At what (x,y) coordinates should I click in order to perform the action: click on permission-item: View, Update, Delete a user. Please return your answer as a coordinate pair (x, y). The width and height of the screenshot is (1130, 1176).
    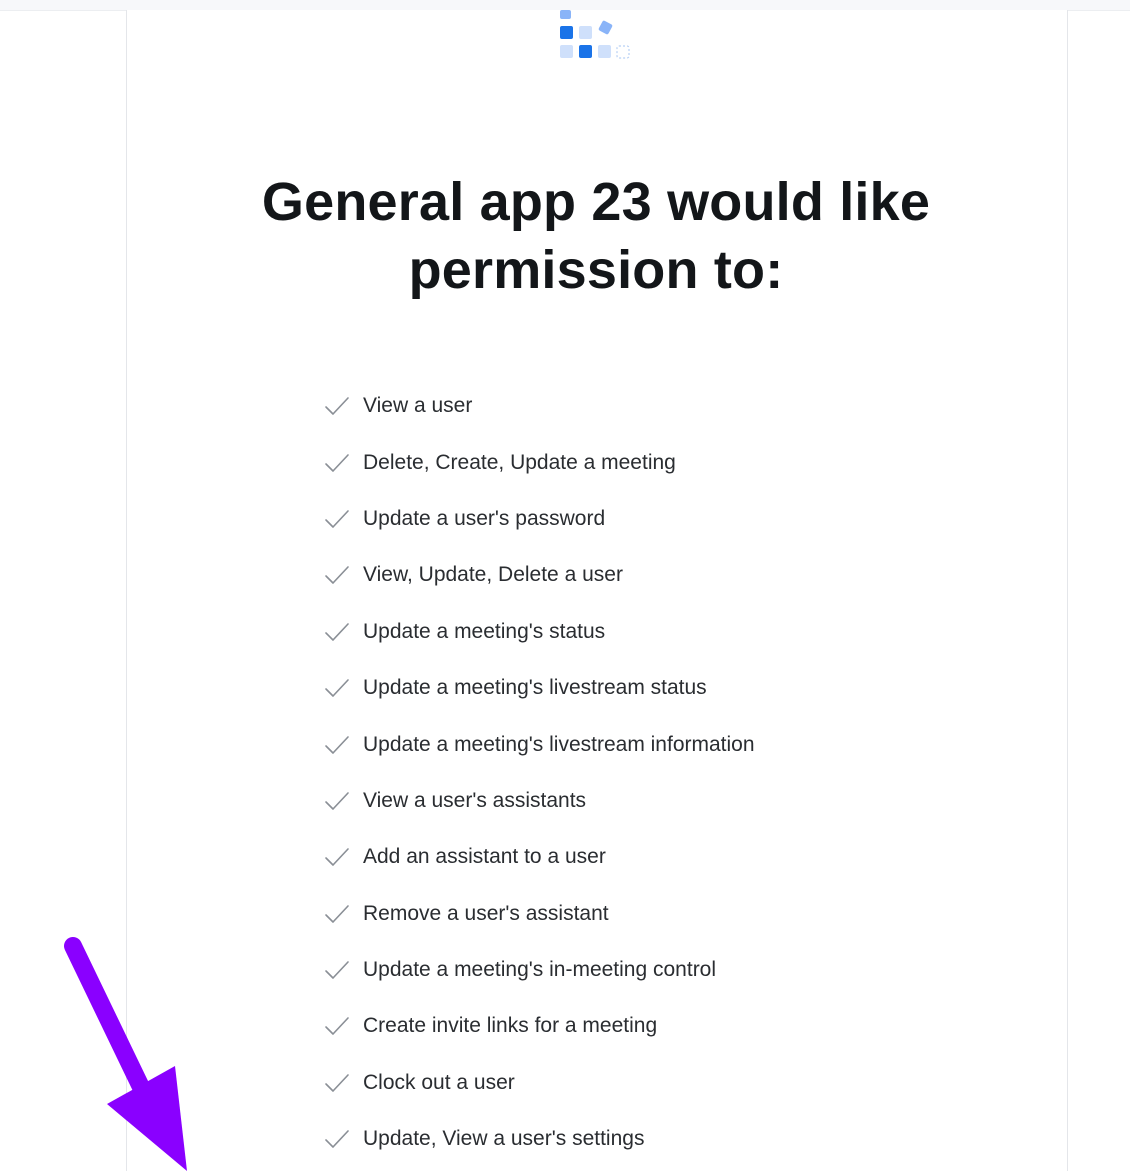
    Looking at the image, I should click on (539, 575).